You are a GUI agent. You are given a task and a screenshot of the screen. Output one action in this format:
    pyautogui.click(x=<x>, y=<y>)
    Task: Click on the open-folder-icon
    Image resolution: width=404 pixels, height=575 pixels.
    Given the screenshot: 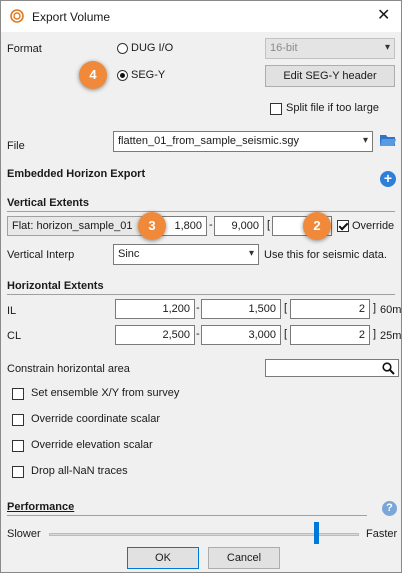 What is the action you would take?
    pyautogui.click(x=388, y=140)
    